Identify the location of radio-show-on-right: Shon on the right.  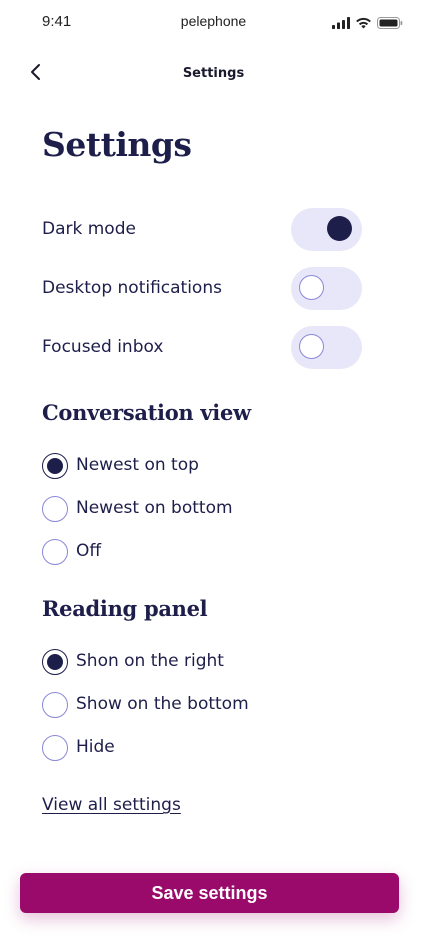
(192, 663).